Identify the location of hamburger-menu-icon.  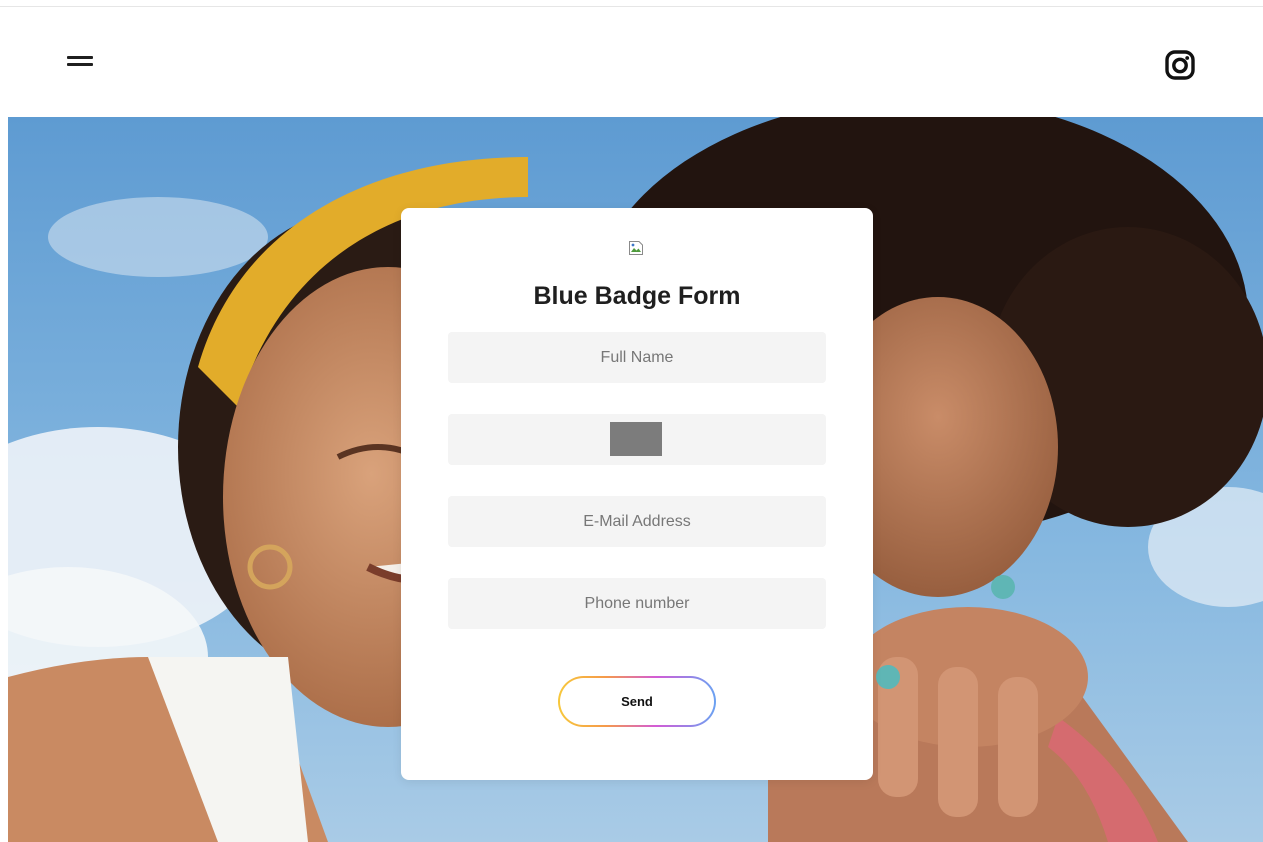
(78, 63).